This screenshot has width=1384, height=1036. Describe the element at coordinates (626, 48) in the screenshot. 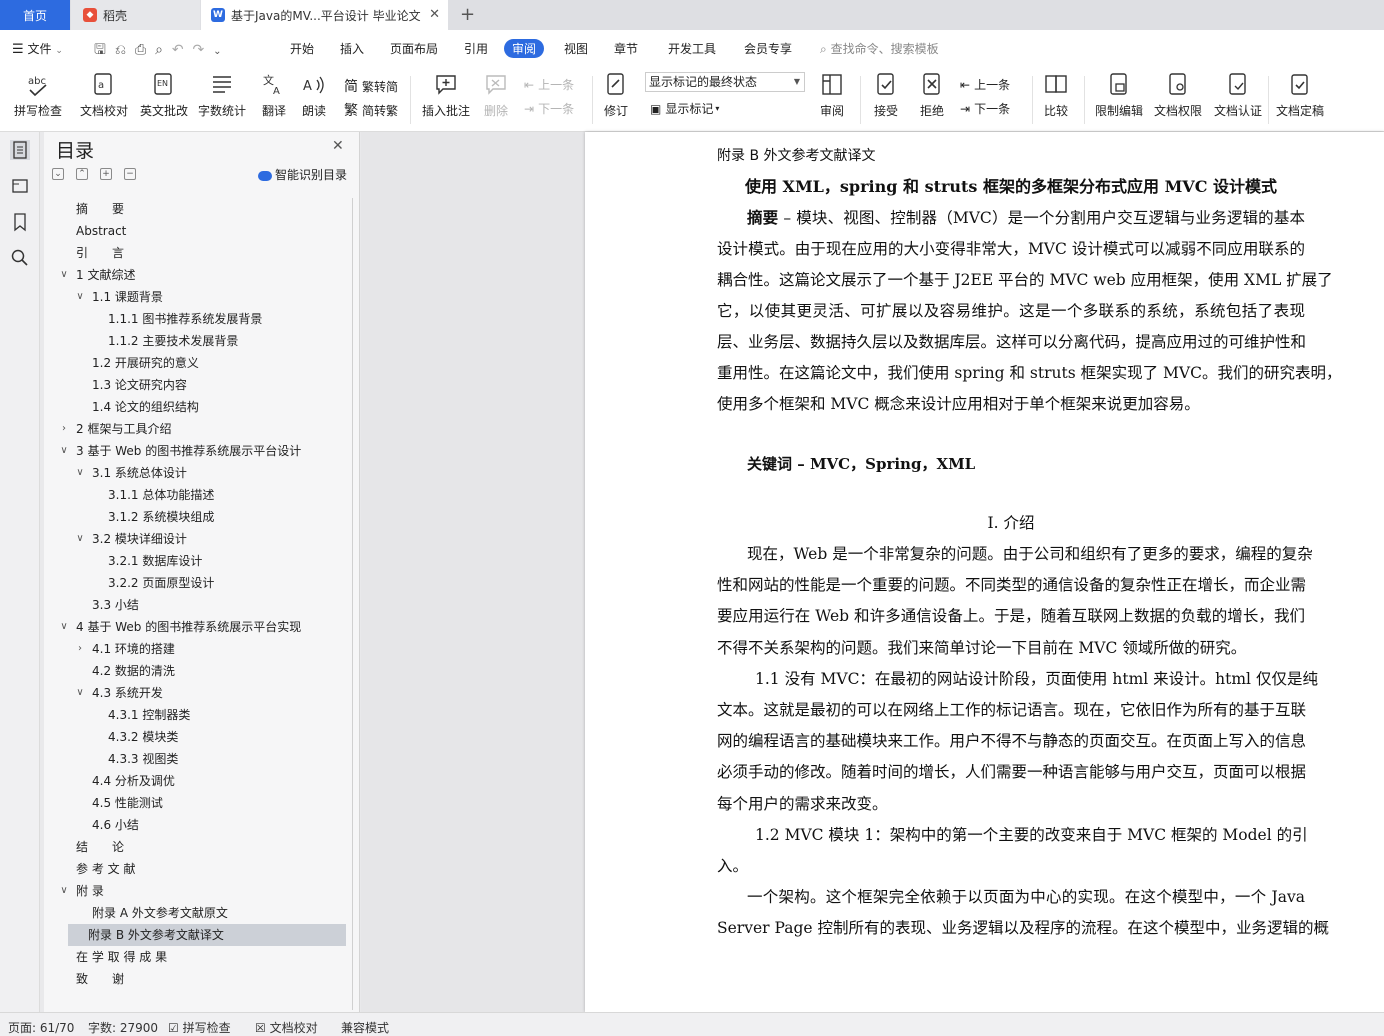

I see `menu-item: 章节` at that location.